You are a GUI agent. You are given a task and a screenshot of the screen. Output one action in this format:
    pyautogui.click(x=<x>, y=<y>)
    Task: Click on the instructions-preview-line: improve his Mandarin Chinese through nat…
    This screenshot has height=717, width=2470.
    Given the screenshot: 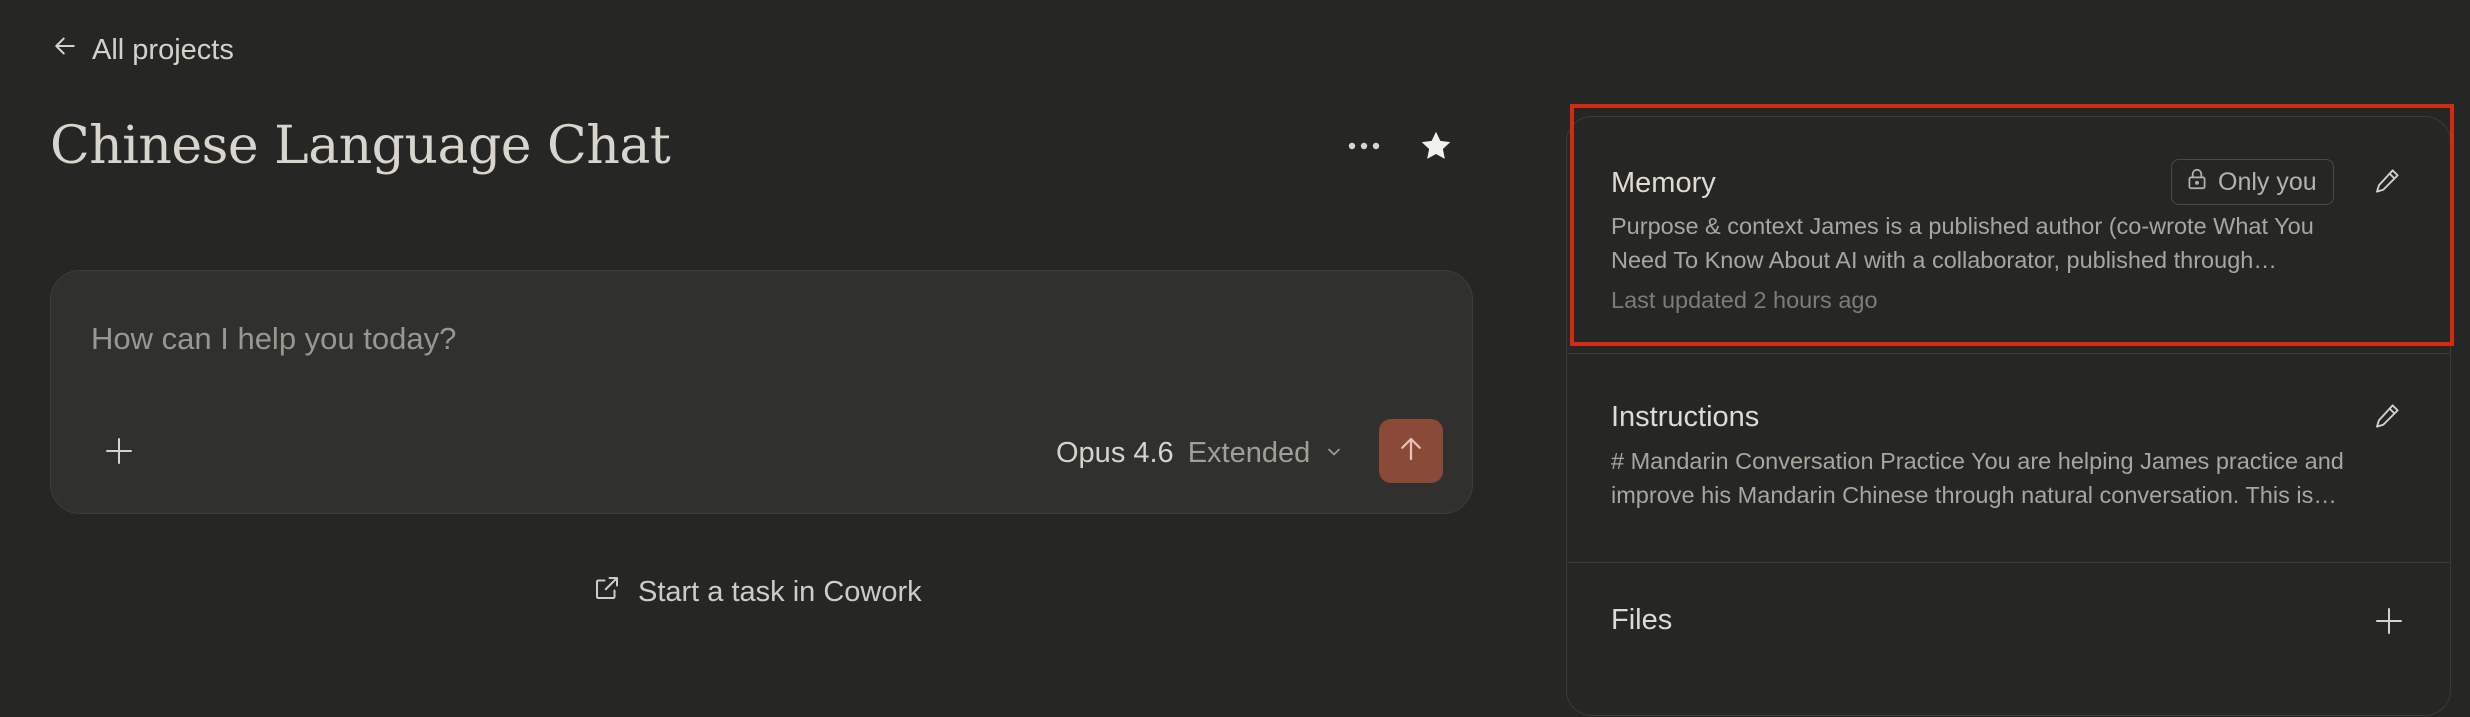 What is the action you would take?
    pyautogui.click(x=1974, y=495)
    